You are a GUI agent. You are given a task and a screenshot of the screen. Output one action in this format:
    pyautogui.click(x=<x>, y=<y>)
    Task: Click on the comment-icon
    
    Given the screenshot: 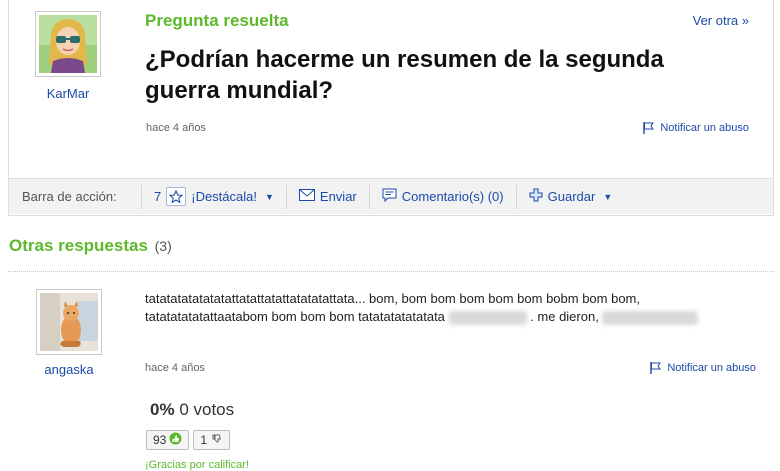 What is the action you would take?
    pyautogui.click(x=389, y=196)
    